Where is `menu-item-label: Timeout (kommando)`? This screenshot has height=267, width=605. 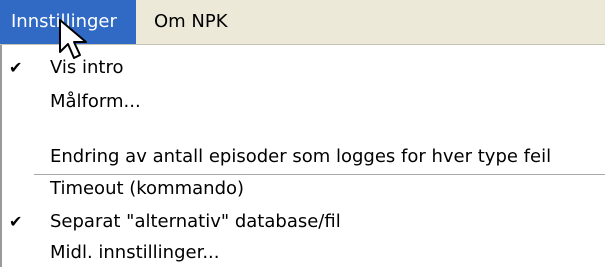 menu-item-label: Timeout (kommando) is located at coordinates (147, 188).